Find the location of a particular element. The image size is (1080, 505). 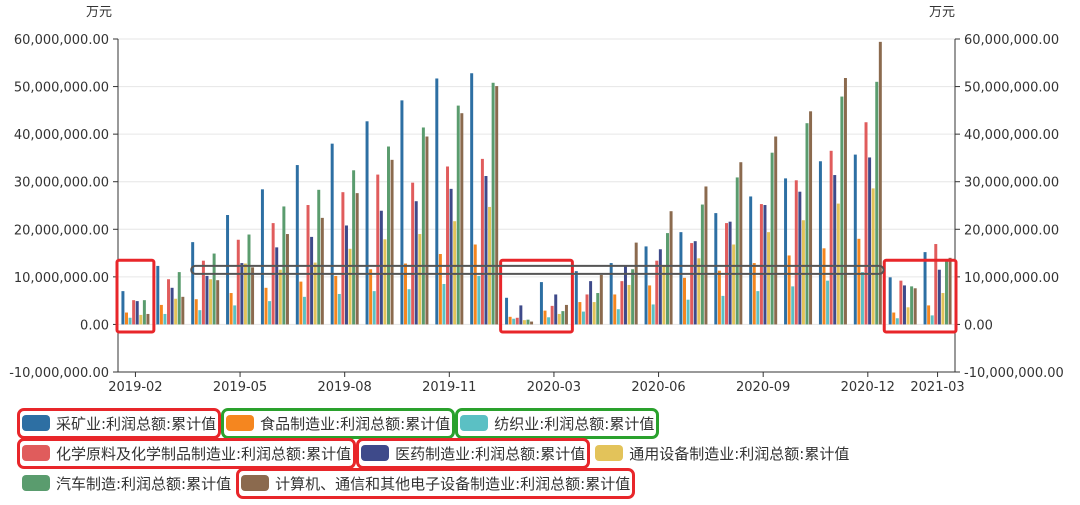

legend-item: 纺织业:利润总额:累计值 is located at coordinates (557, 423).